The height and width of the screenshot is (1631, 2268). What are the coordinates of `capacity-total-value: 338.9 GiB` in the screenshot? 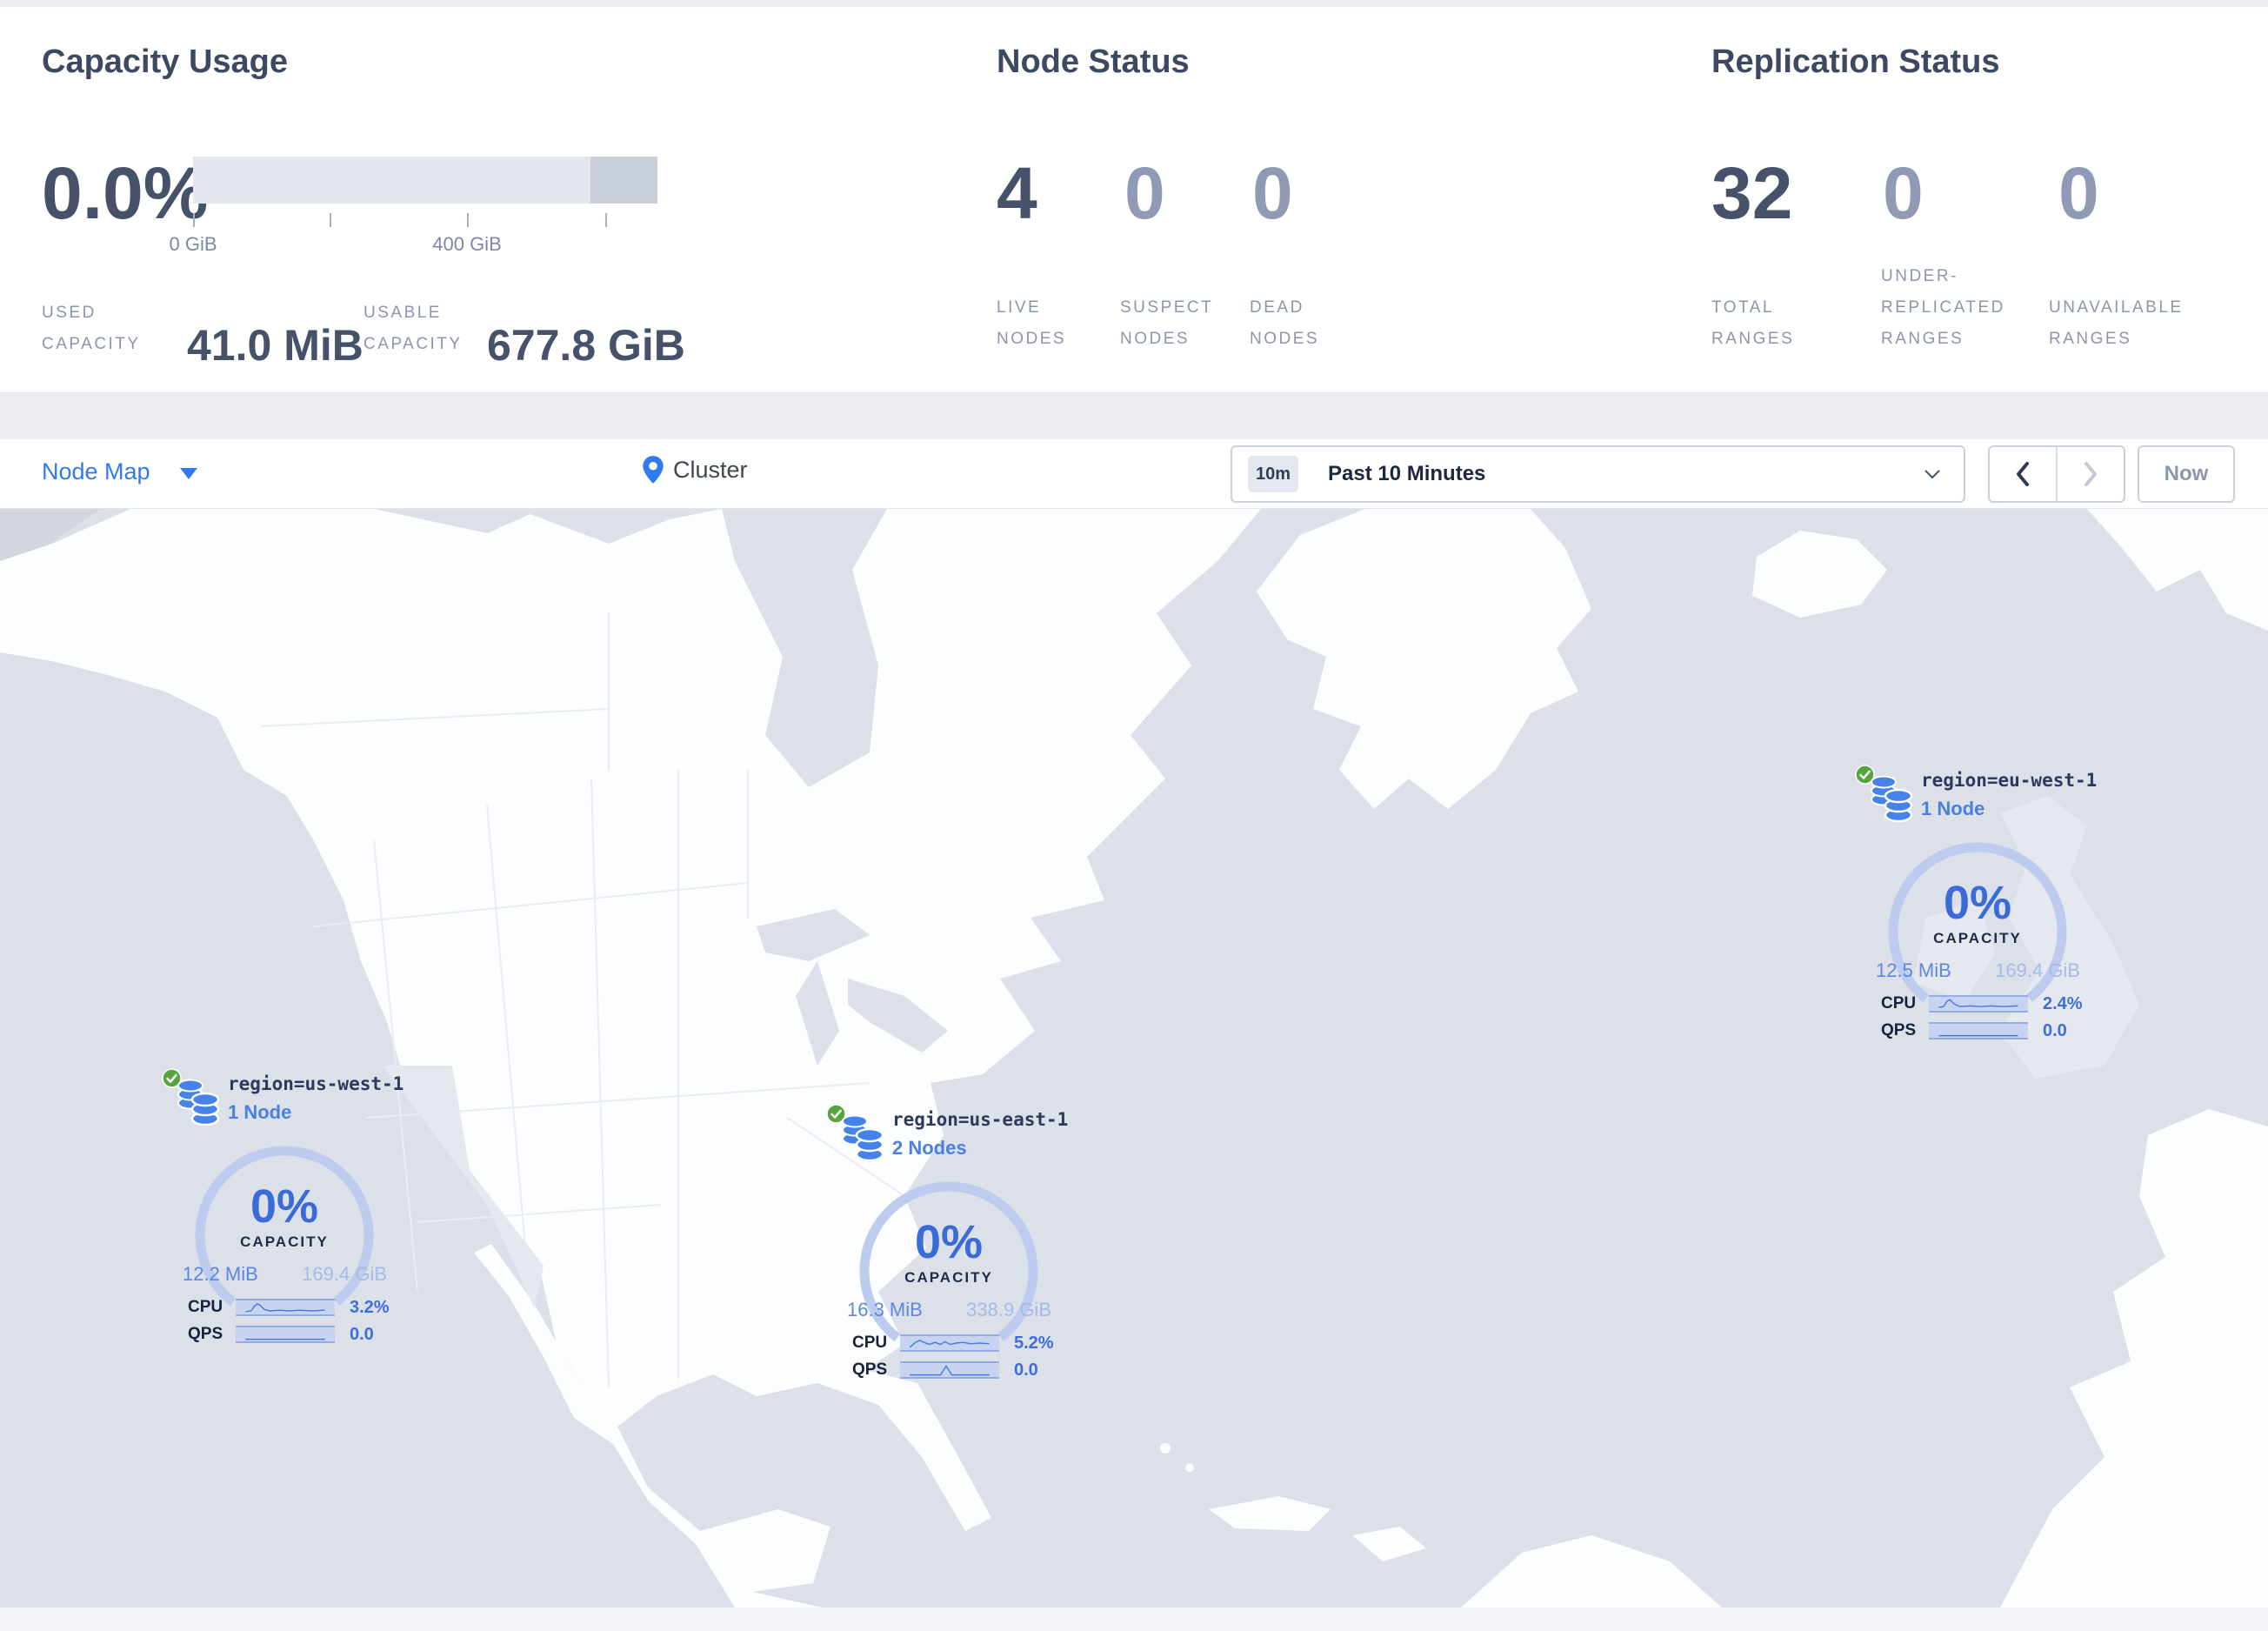 It's located at (1008, 1309).